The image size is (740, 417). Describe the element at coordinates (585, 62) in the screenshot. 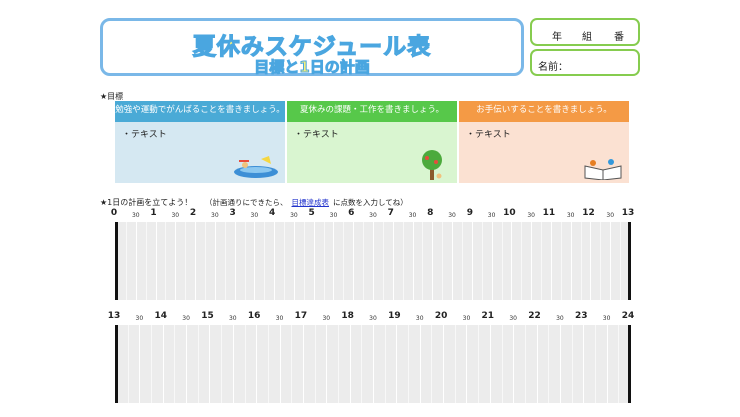

I see `name-field: 名前：` at that location.